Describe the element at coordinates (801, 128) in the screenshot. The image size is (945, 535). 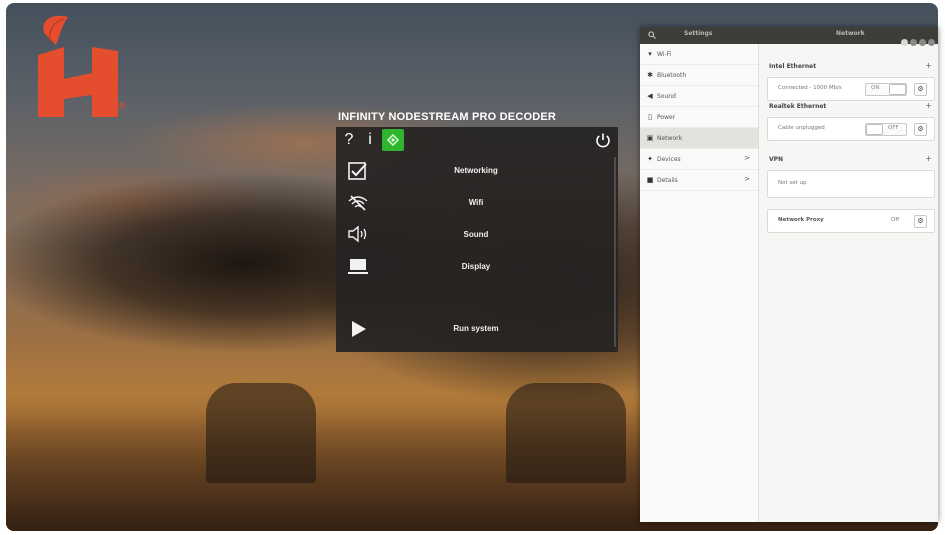
I see `realtek-ethernet-status: Cable unplugged` at that location.